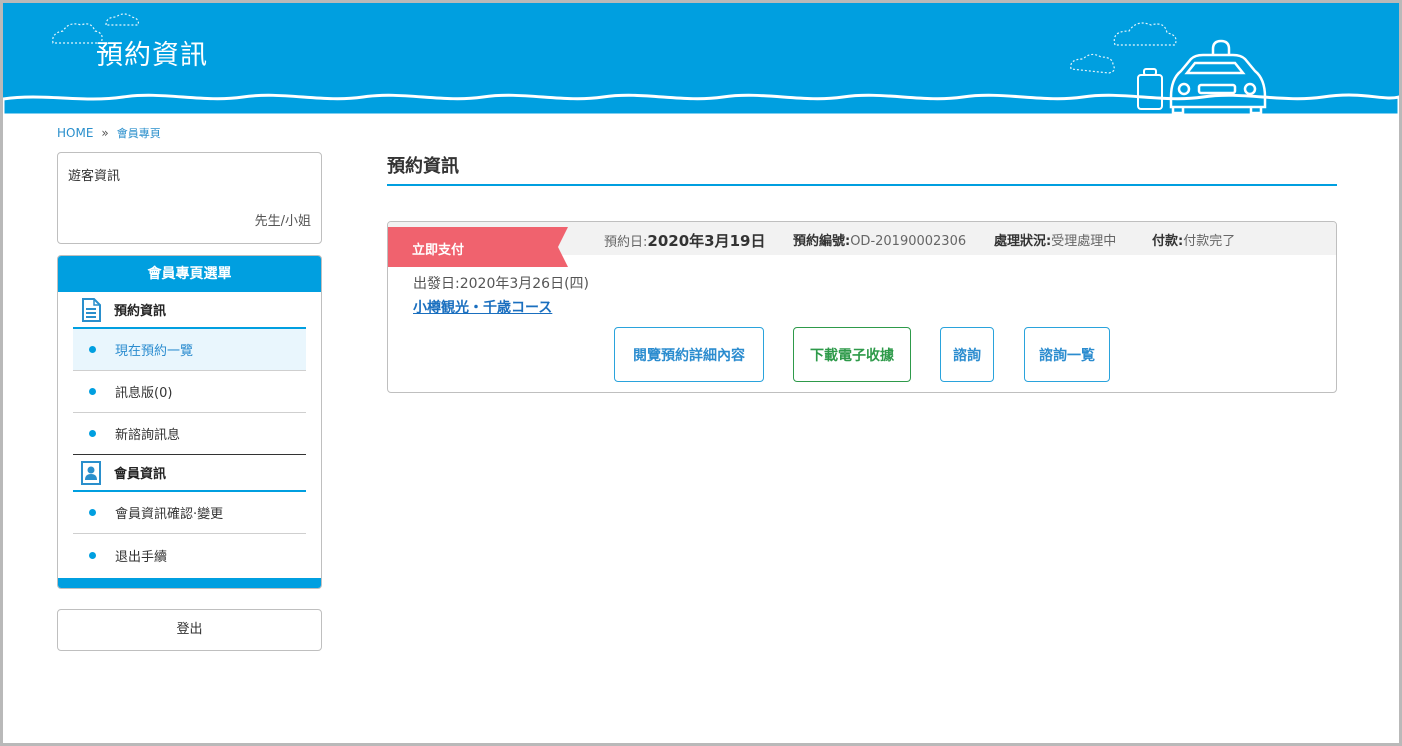  What do you see at coordinates (1067, 354) in the screenshot?
I see `inquiry-list-button: 諮詢一覧` at bounding box center [1067, 354].